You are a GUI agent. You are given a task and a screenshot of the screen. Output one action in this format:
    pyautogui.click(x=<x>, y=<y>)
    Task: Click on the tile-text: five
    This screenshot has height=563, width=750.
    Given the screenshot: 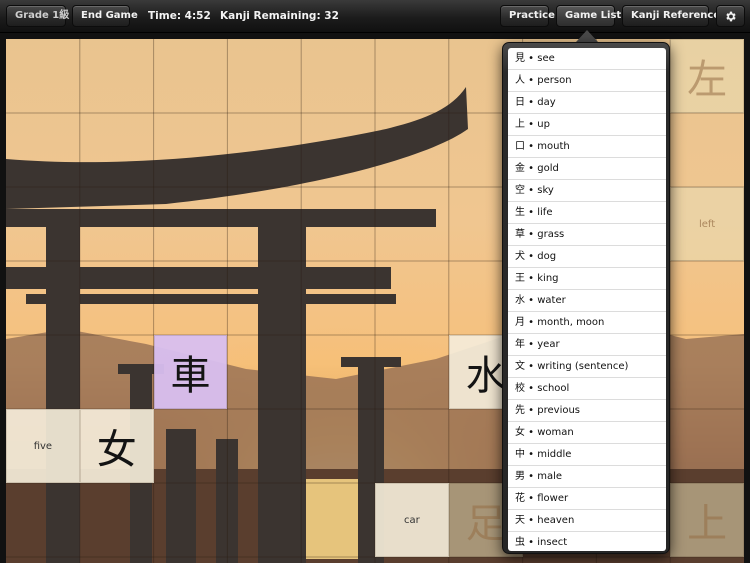 What is the action you would take?
    pyautogui.click(x=43, y=446)
    